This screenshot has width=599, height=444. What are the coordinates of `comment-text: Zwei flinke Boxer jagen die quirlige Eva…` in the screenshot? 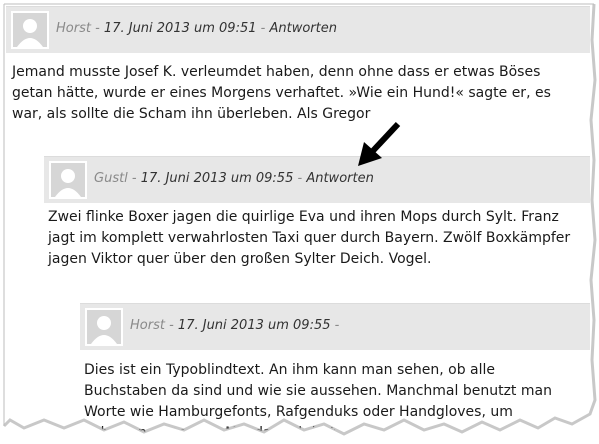 It's located at (309, 238).